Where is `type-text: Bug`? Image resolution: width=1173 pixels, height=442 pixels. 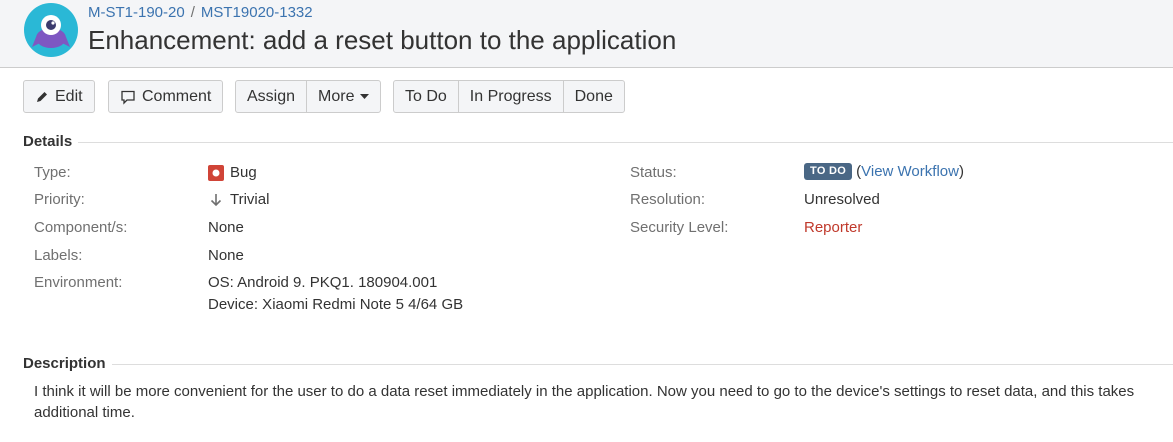
type-text: Bug is located at coordinates (243, 172).